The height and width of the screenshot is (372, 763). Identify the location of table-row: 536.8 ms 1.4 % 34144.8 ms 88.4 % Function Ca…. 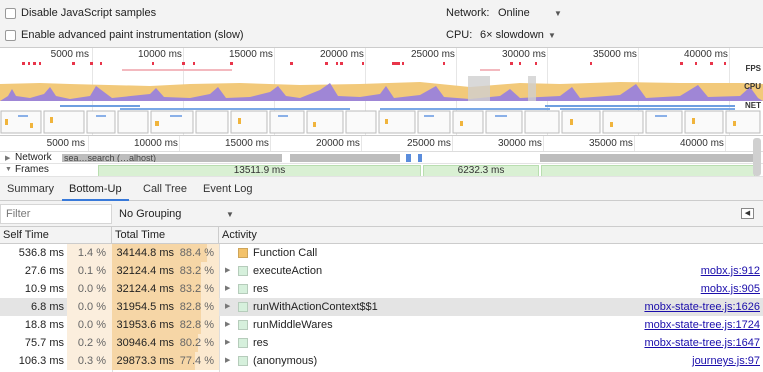
(381, 253).